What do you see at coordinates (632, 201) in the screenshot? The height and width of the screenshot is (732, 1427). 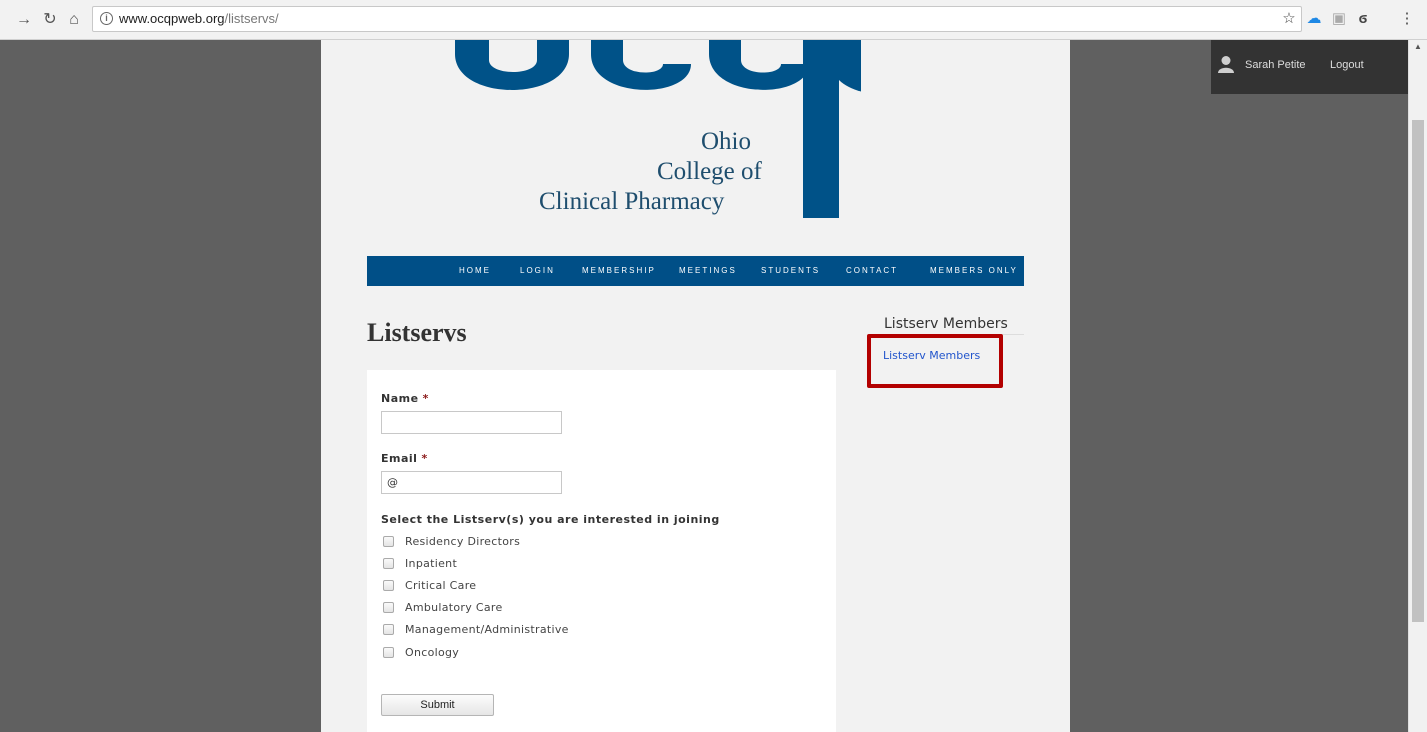 I see `logo-text-clinical-pharmacy: Clinical Pharmacy` at bounding box center [632, 201].